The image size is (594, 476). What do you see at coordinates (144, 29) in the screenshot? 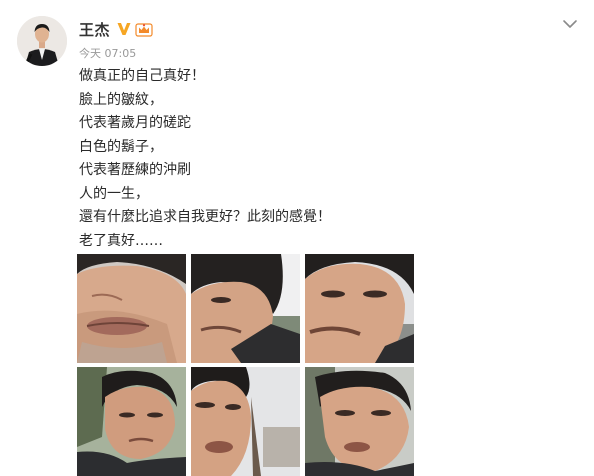
I see `member-crown-icon` at bounding box center [144, 29].